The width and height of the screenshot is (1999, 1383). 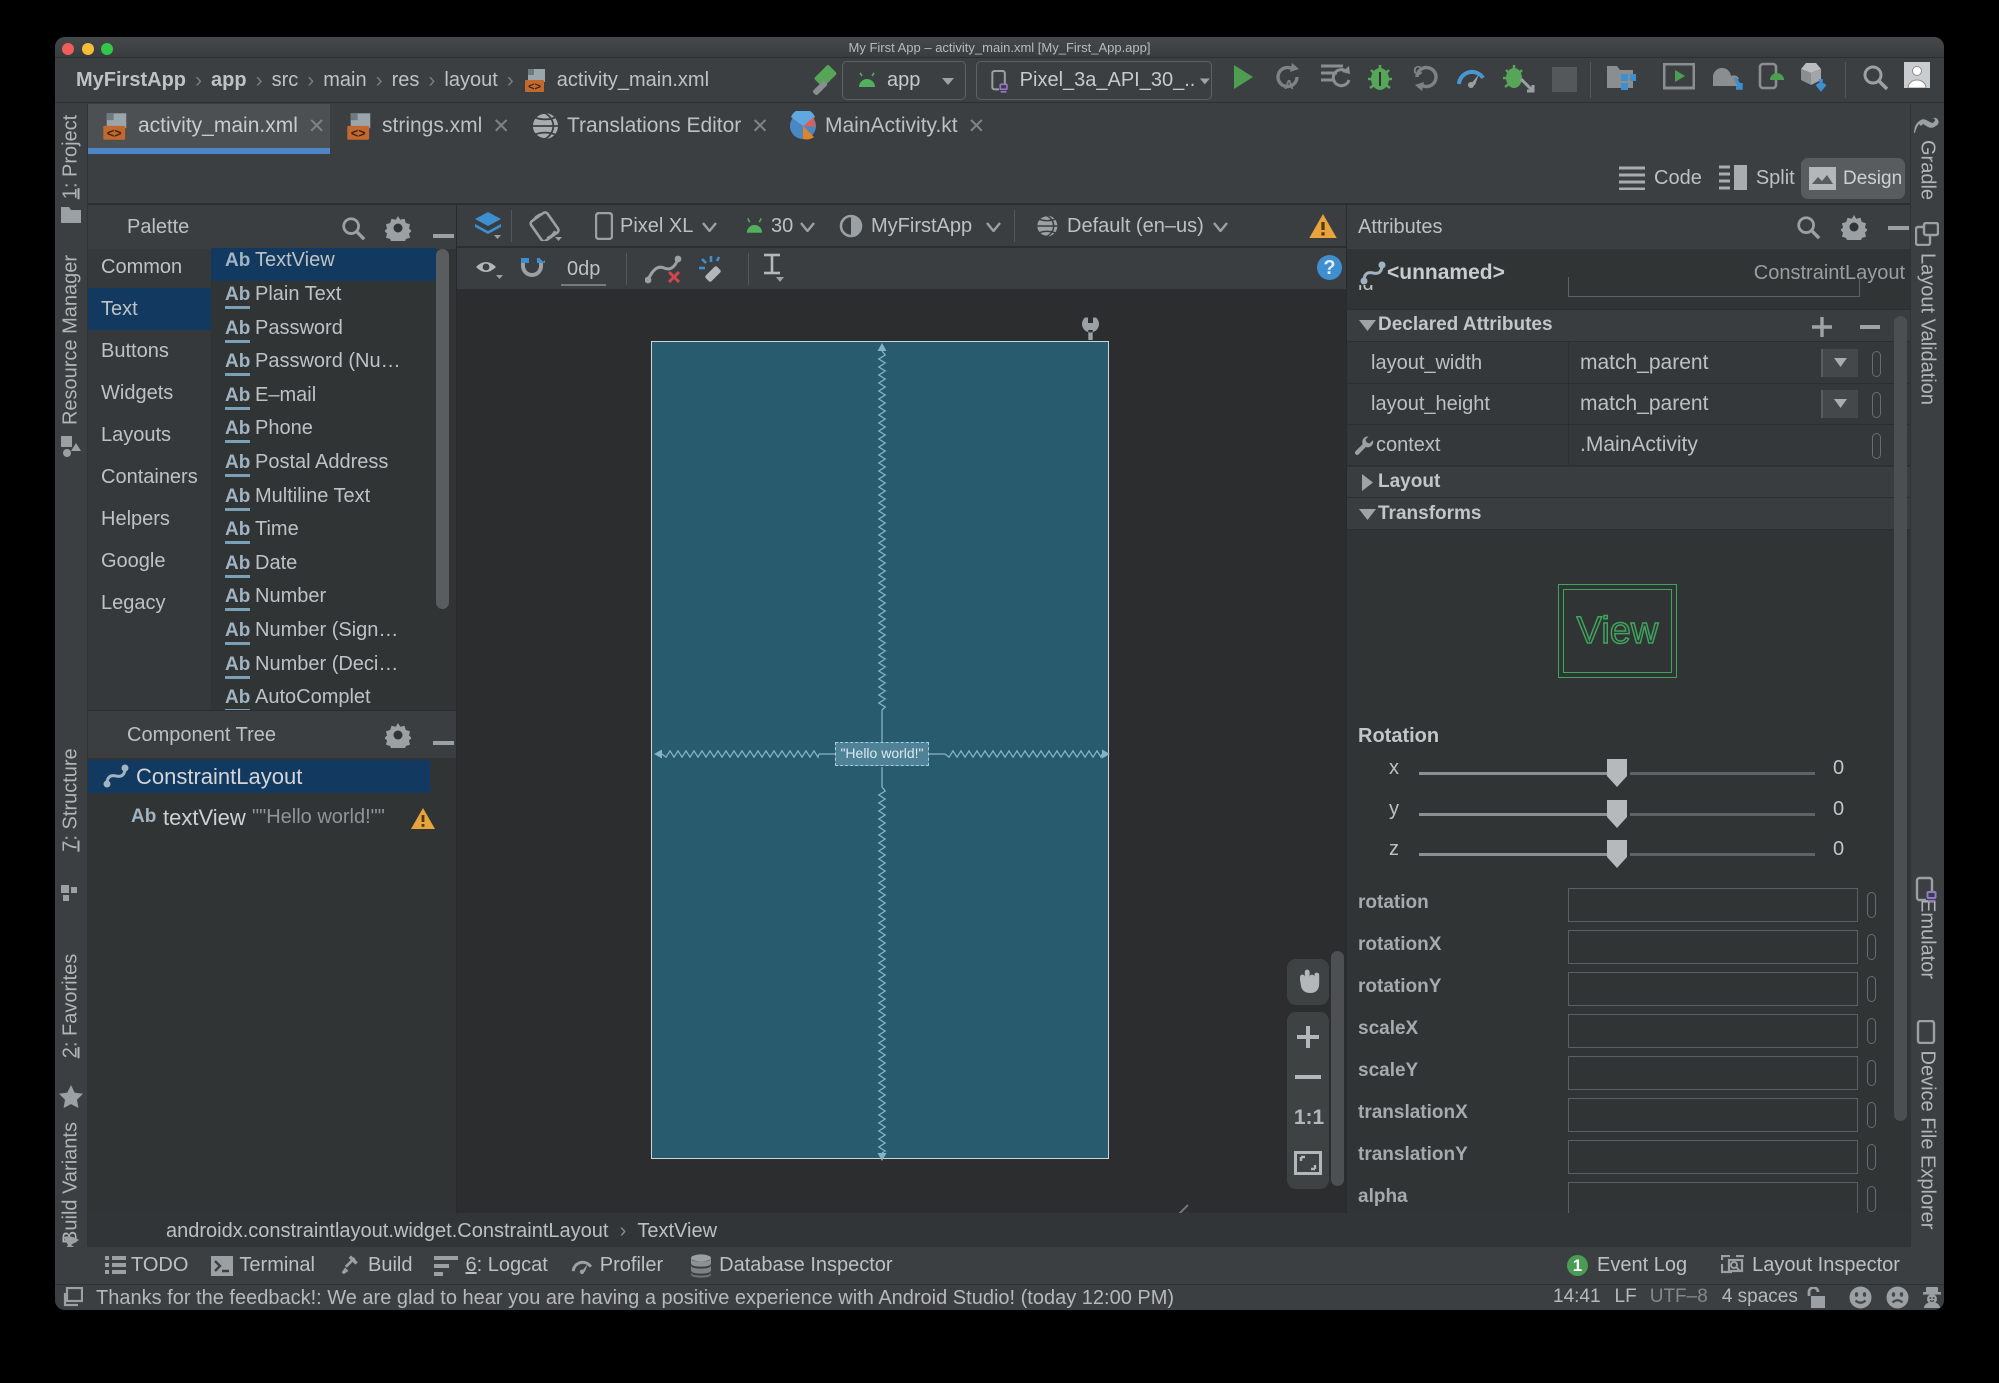 I want to click on svg-text: A, so click(x=1289, y=84).